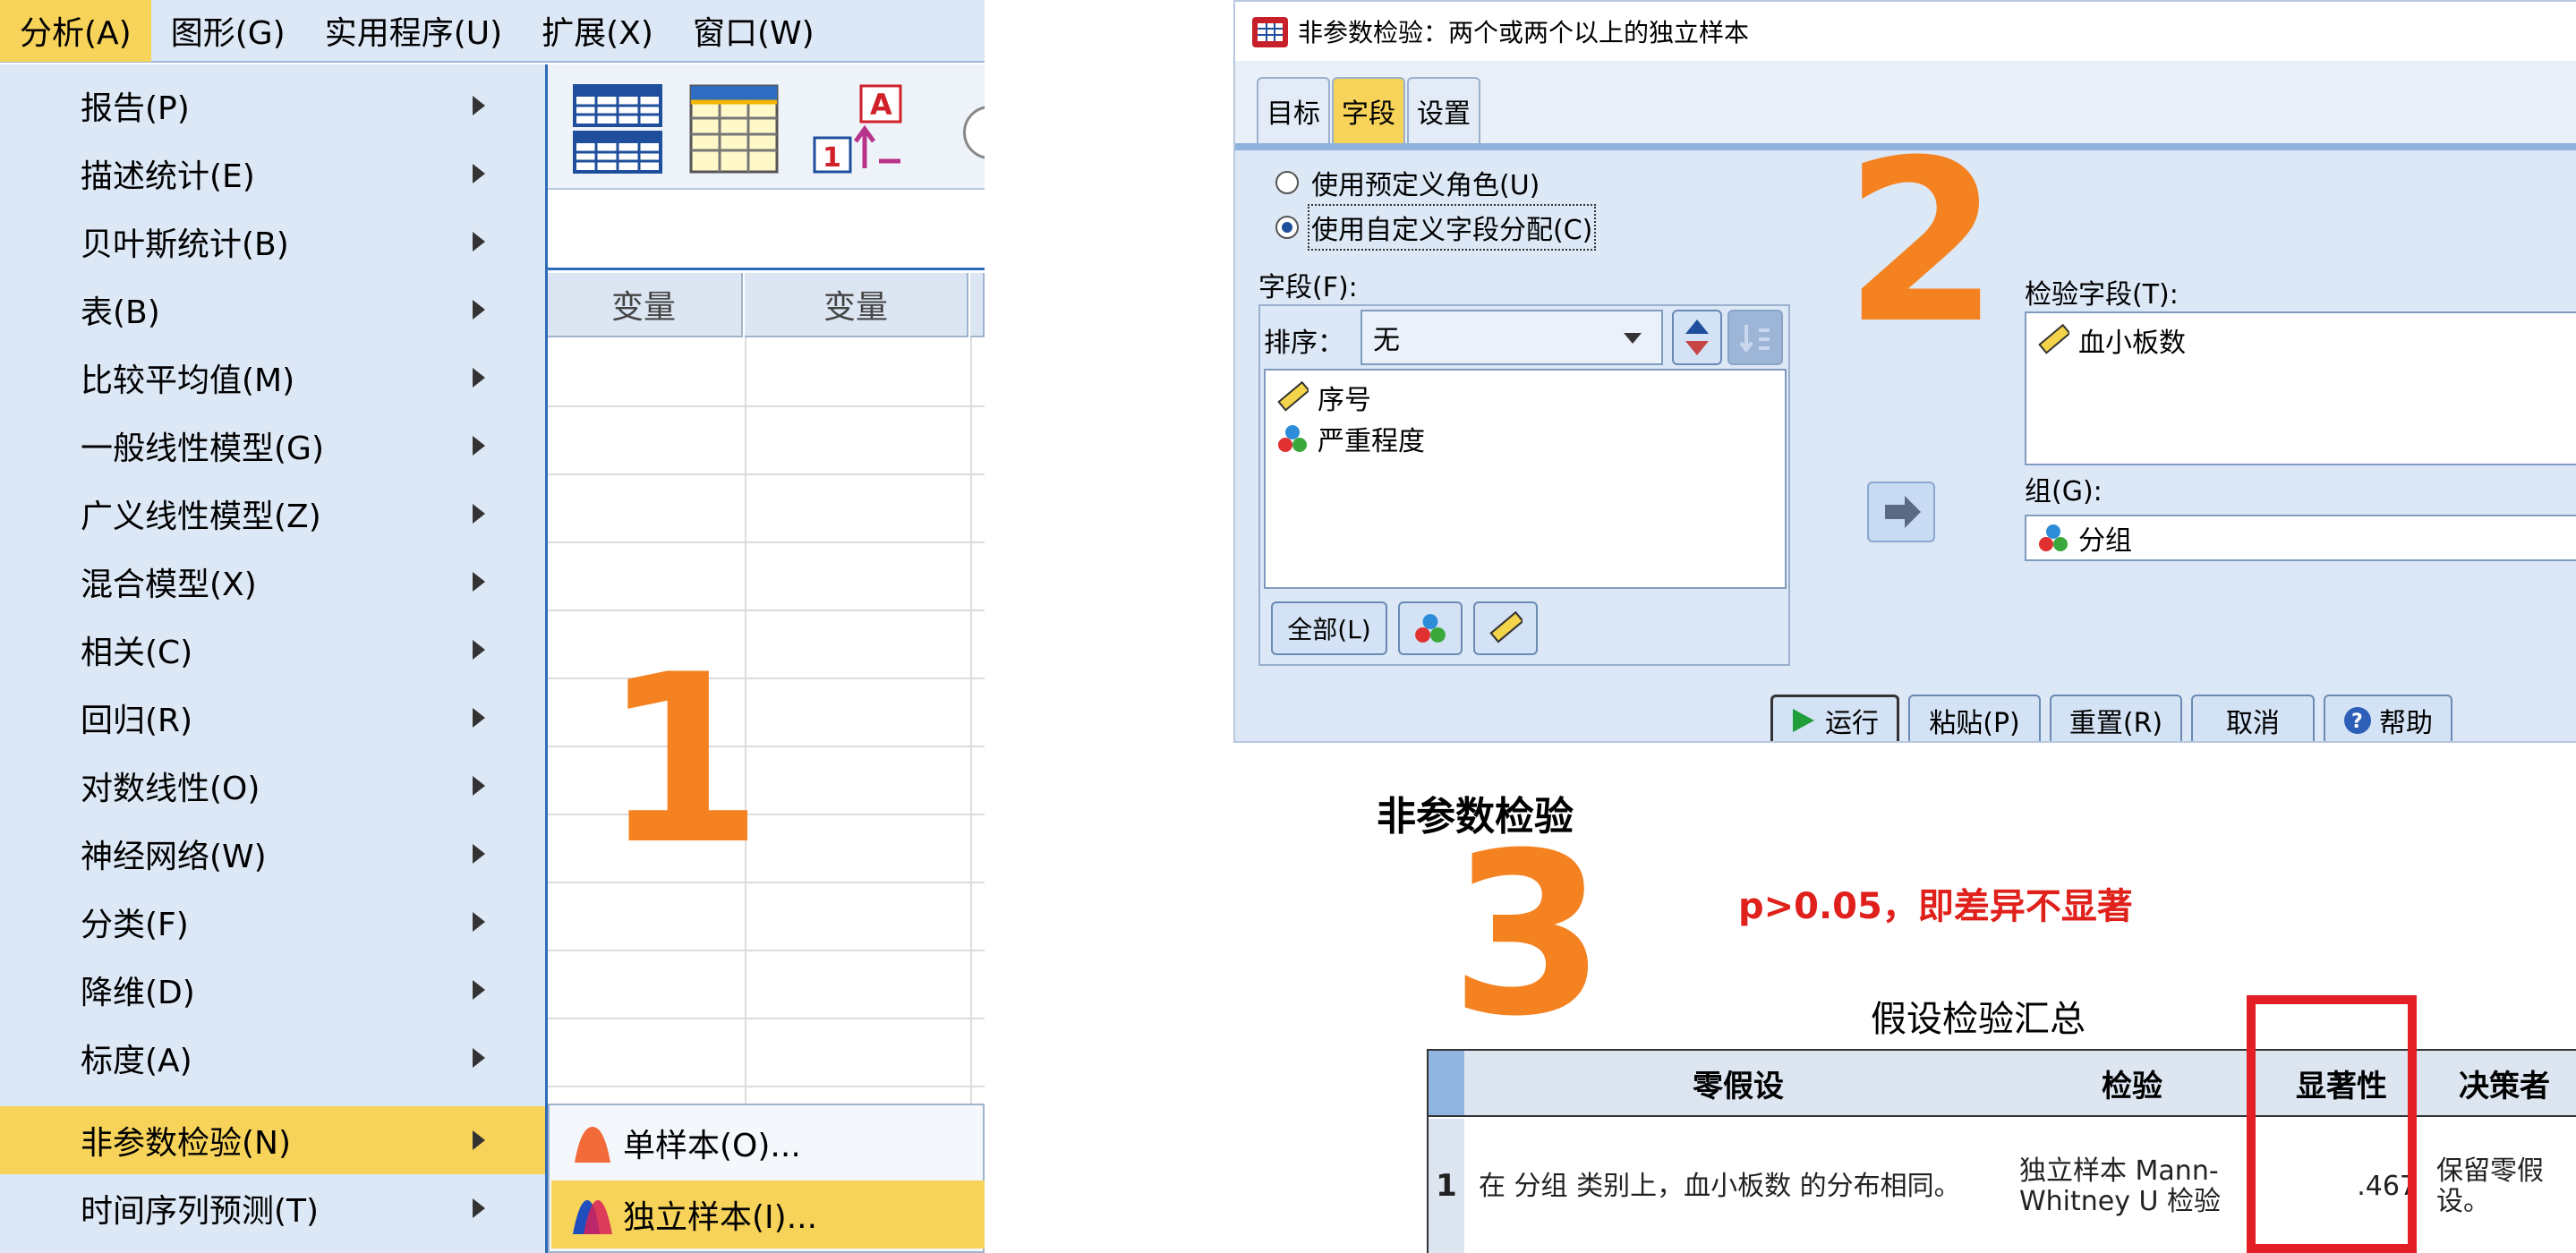  I want to click on sort-order-button, so click(1697, 337).